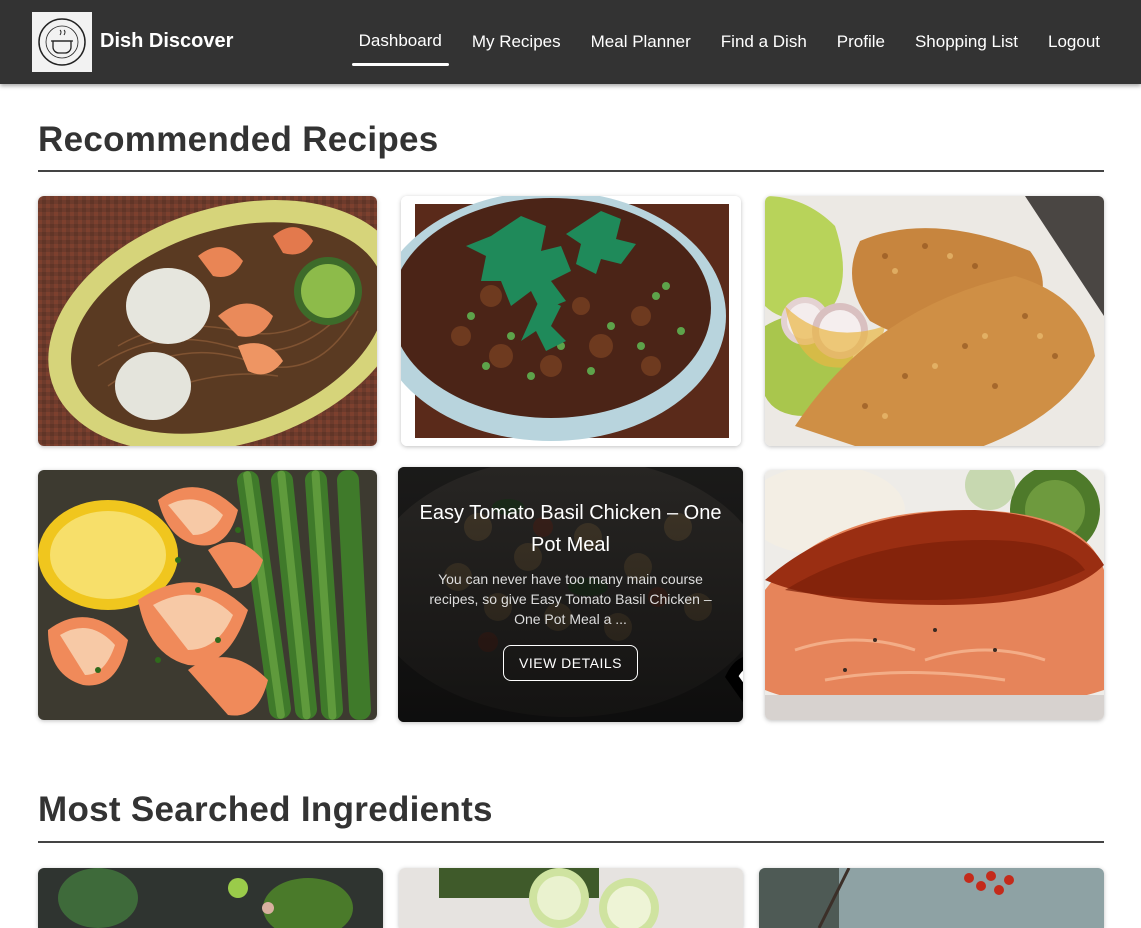 This screenshot has height=928, width=1141. I want to click on recipe-image-noodle-shrimp, so click(207, 321).